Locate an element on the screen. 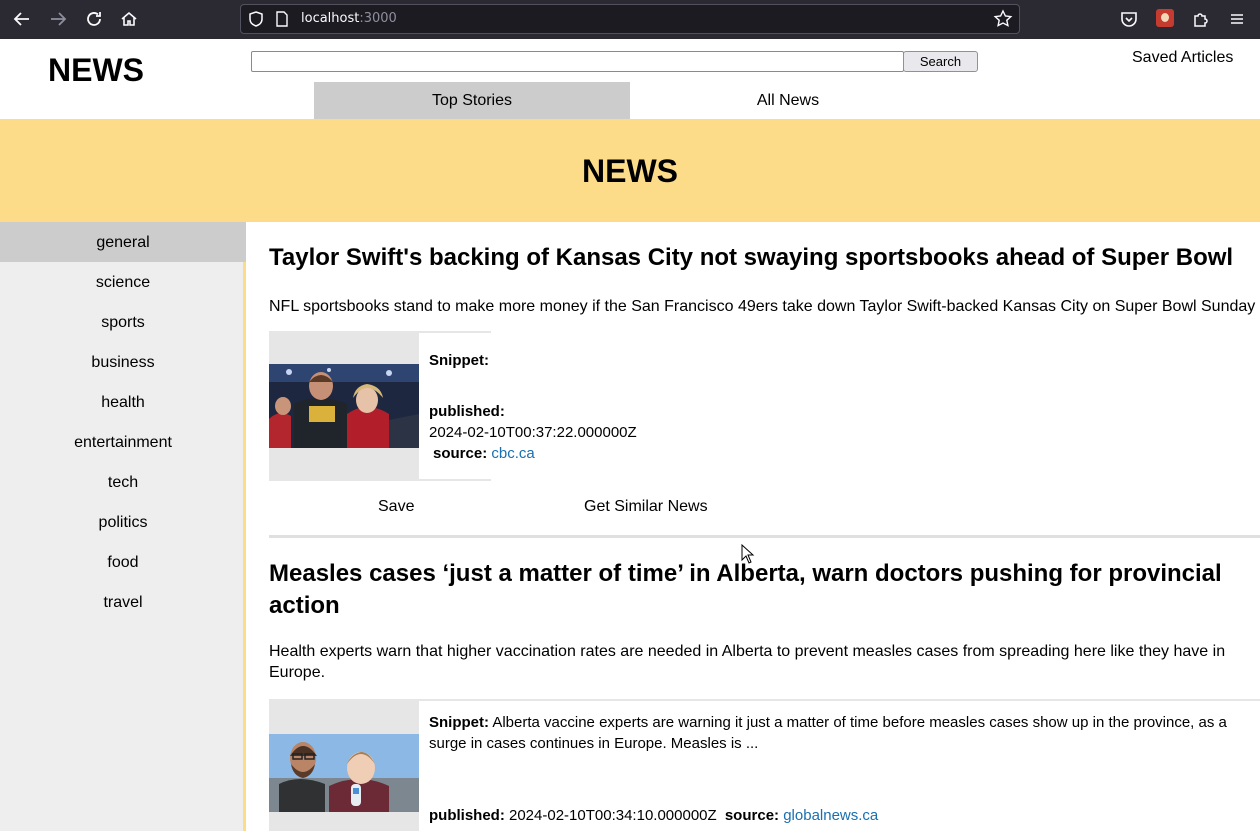 The height and width of the screenshot is (831, 1260). sidebar-item-health: health is located at coordinates (123, 402).